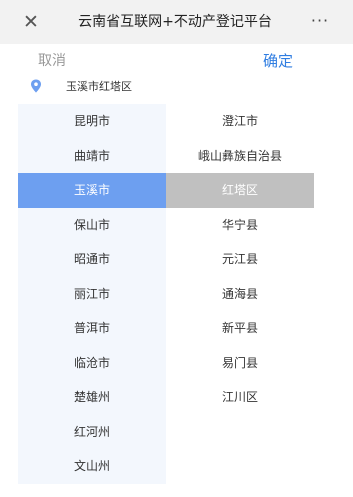  Describe the element at coordinates (320, 22) in the screenshot. I see `more-icon: ···` at that location.